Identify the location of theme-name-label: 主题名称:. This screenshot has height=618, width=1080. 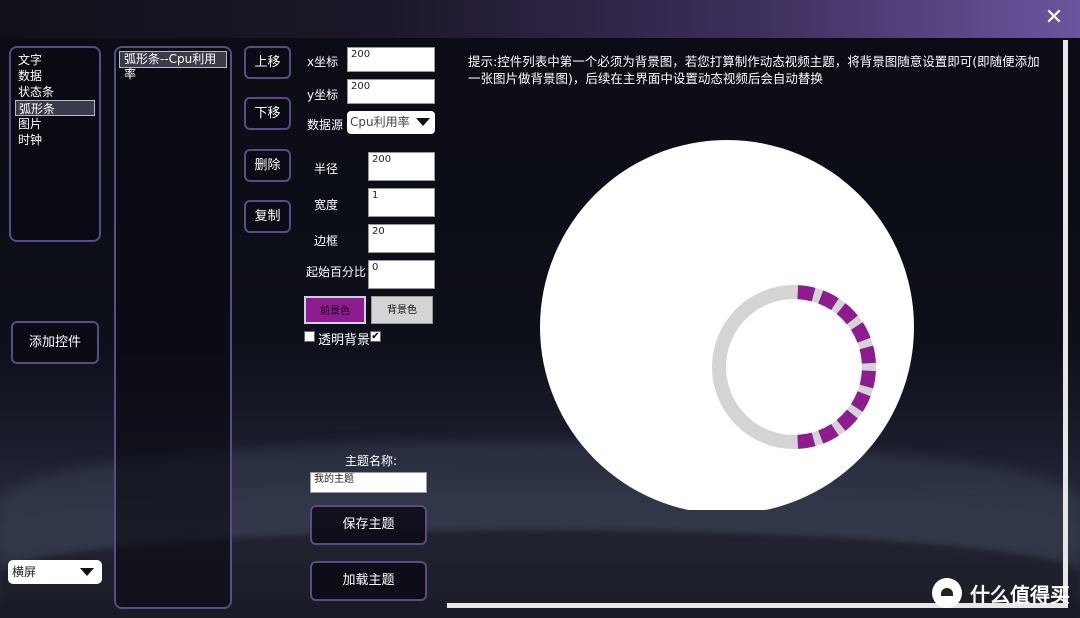
(371, 461).